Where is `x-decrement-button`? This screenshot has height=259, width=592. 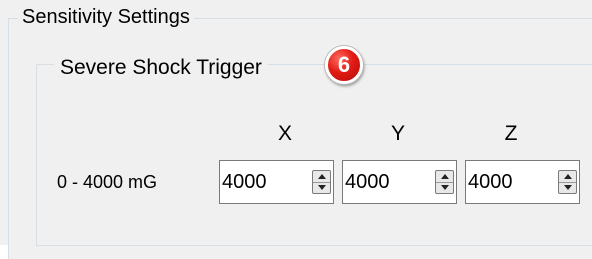
x-decrement-button is located at coordinates (321, 187).